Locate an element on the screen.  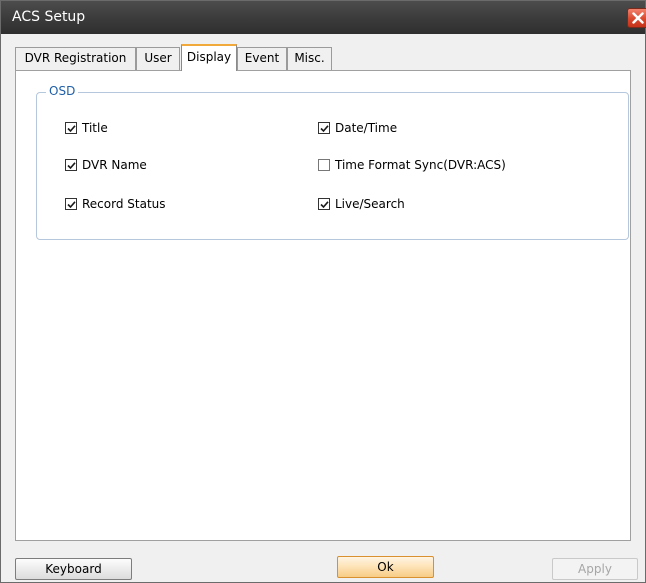
tab-event: Event is located at coordinates (262, 58).